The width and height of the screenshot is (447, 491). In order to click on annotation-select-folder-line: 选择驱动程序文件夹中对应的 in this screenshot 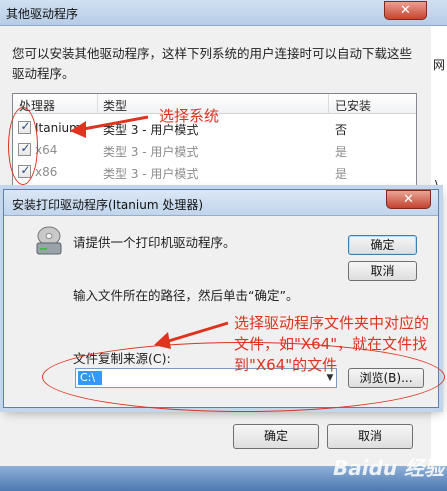, I will do `click(332, 323)`.